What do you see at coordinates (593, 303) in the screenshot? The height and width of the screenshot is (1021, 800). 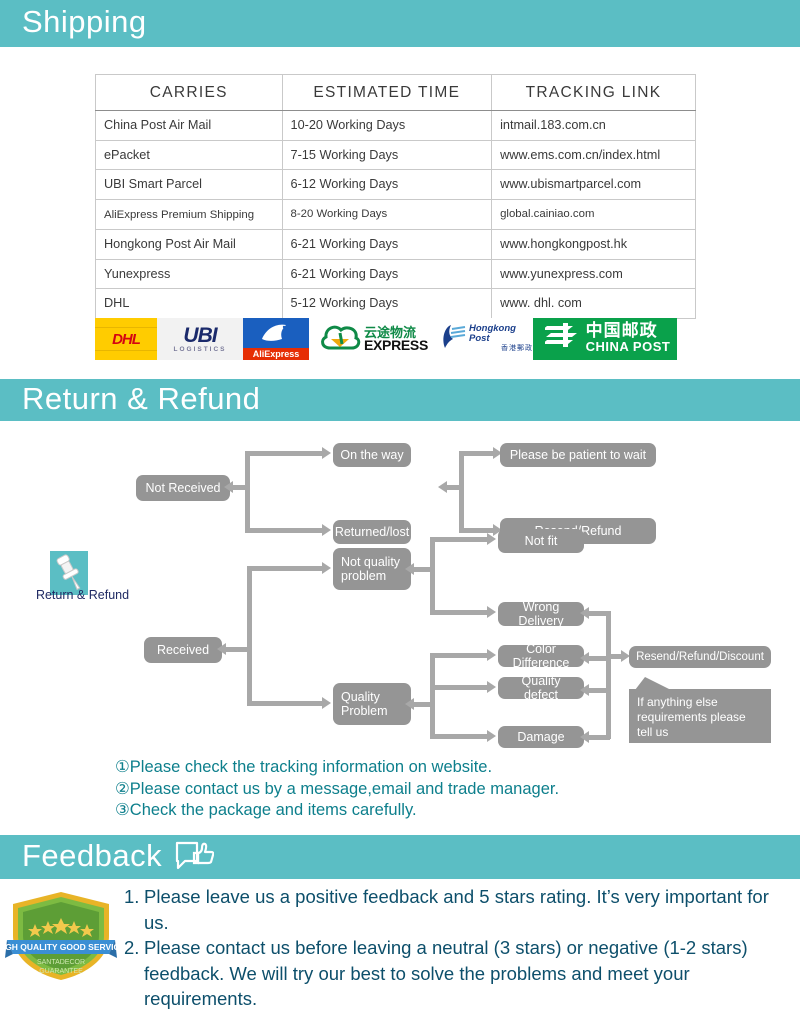 I see `cell-link: www. dhl. com` at bounding box center [593, 303].